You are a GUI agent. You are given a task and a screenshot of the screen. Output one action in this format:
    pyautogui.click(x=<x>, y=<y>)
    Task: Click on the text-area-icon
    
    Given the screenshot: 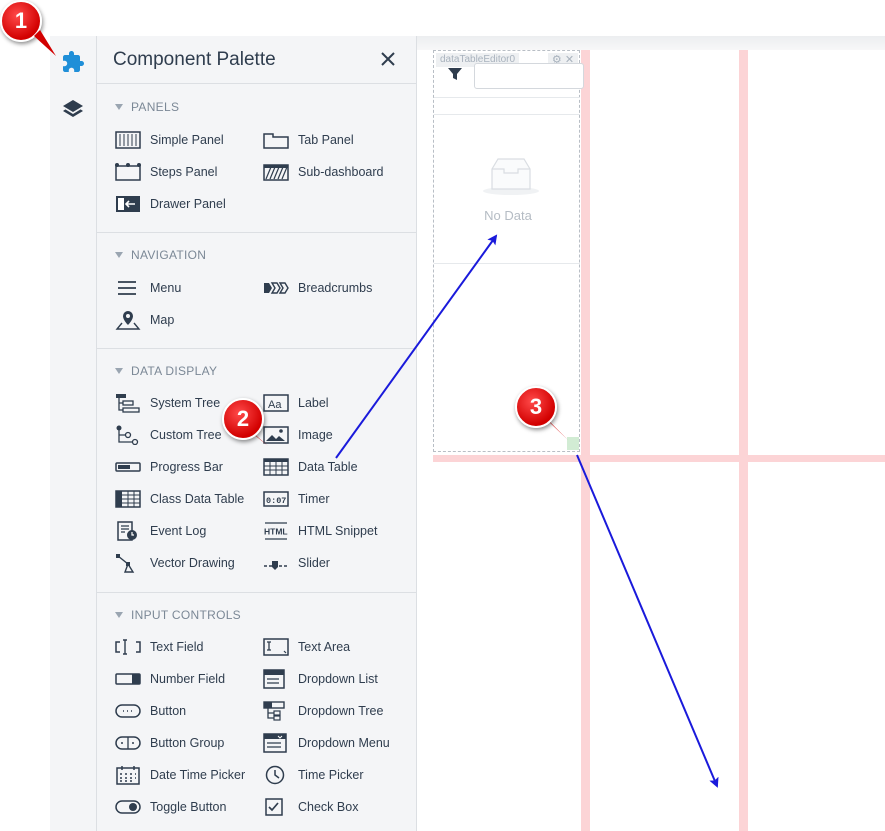 What is the action you would take?
    pyautogui.click(x=276, y=647)
    